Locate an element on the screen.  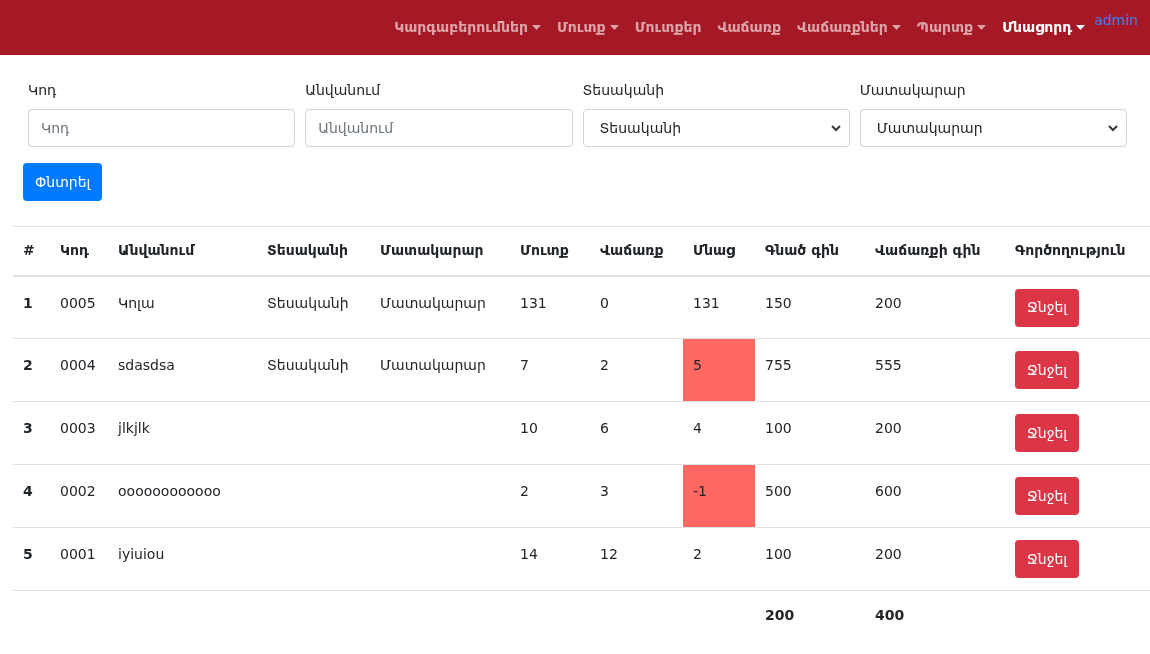
table-cell: iyiuiou is located at coordinates (182, 559).